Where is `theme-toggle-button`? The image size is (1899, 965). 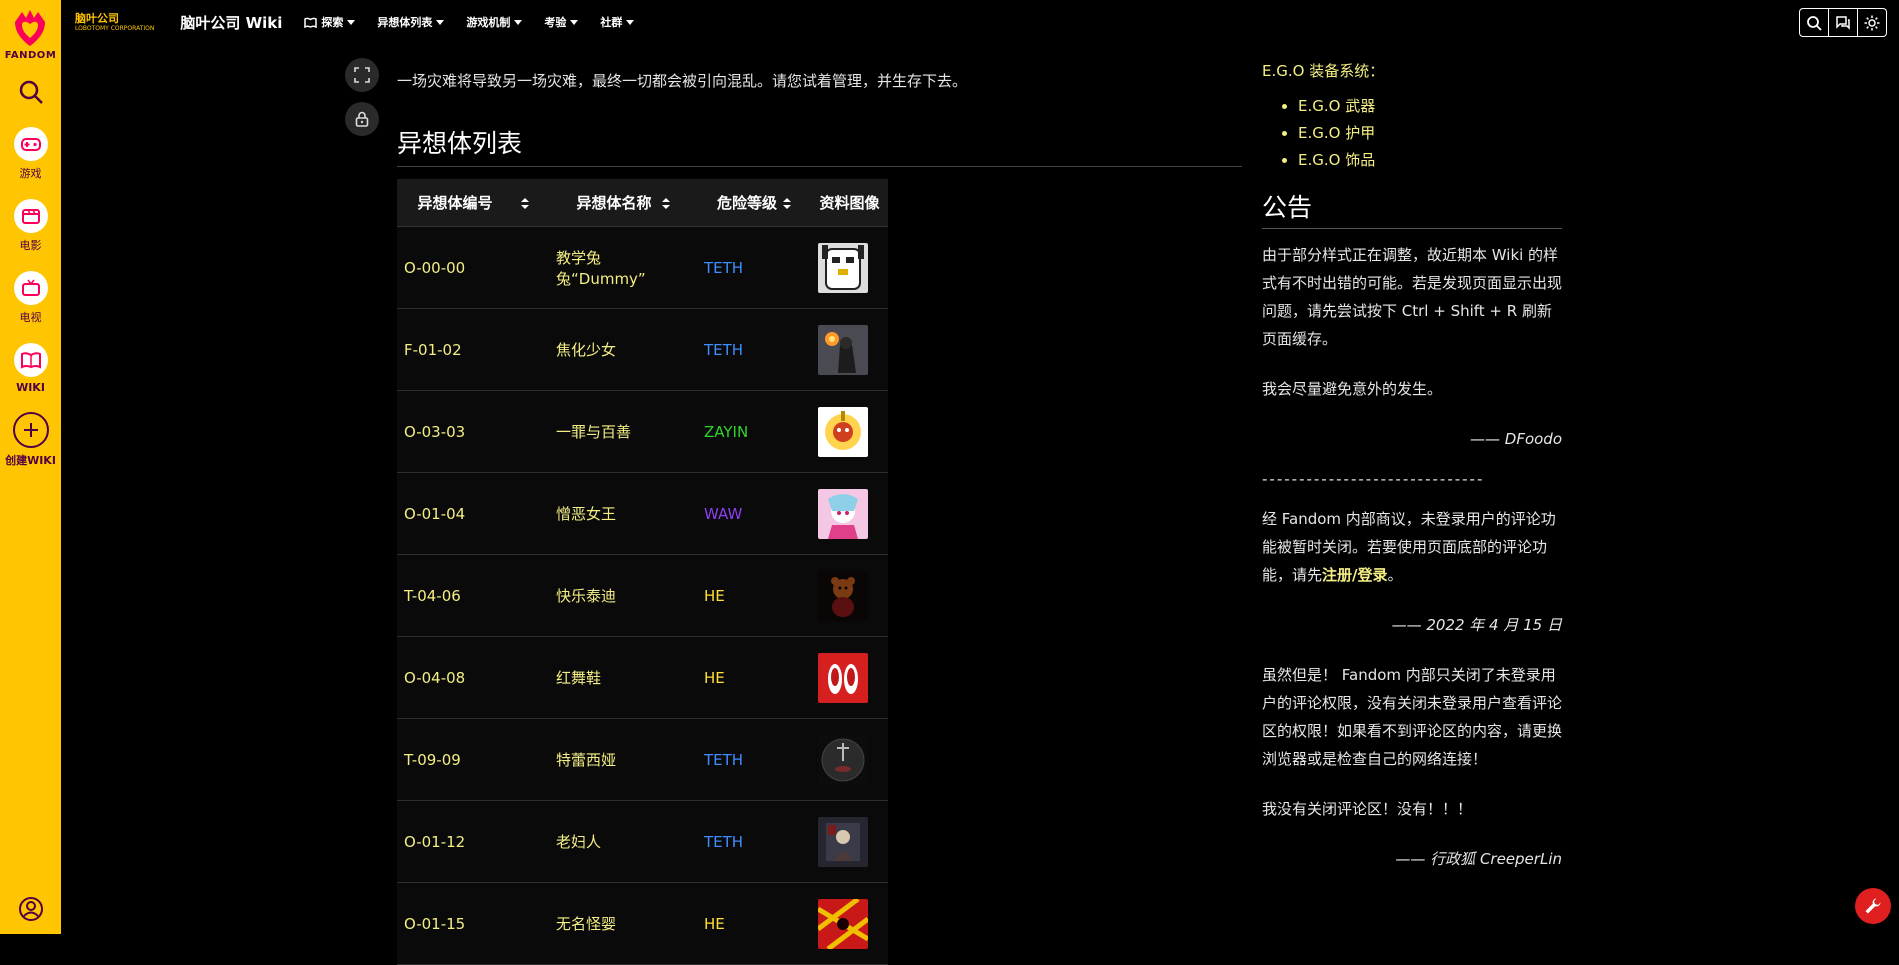
theme-toggle-button is located at coordinates (1872, 22).